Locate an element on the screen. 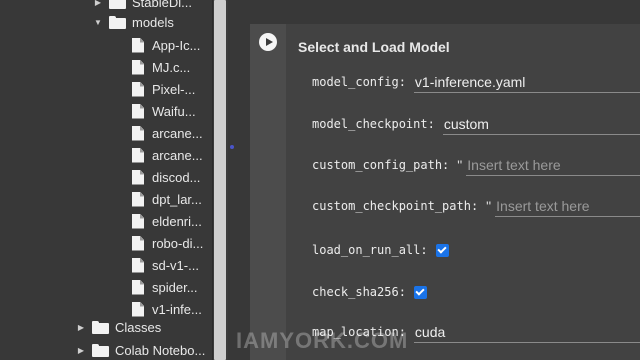 The height and width of the screenshot is (360, 640). param-model-checkpoint: model_checkpoint: custom is located at coordinates (476, 124).